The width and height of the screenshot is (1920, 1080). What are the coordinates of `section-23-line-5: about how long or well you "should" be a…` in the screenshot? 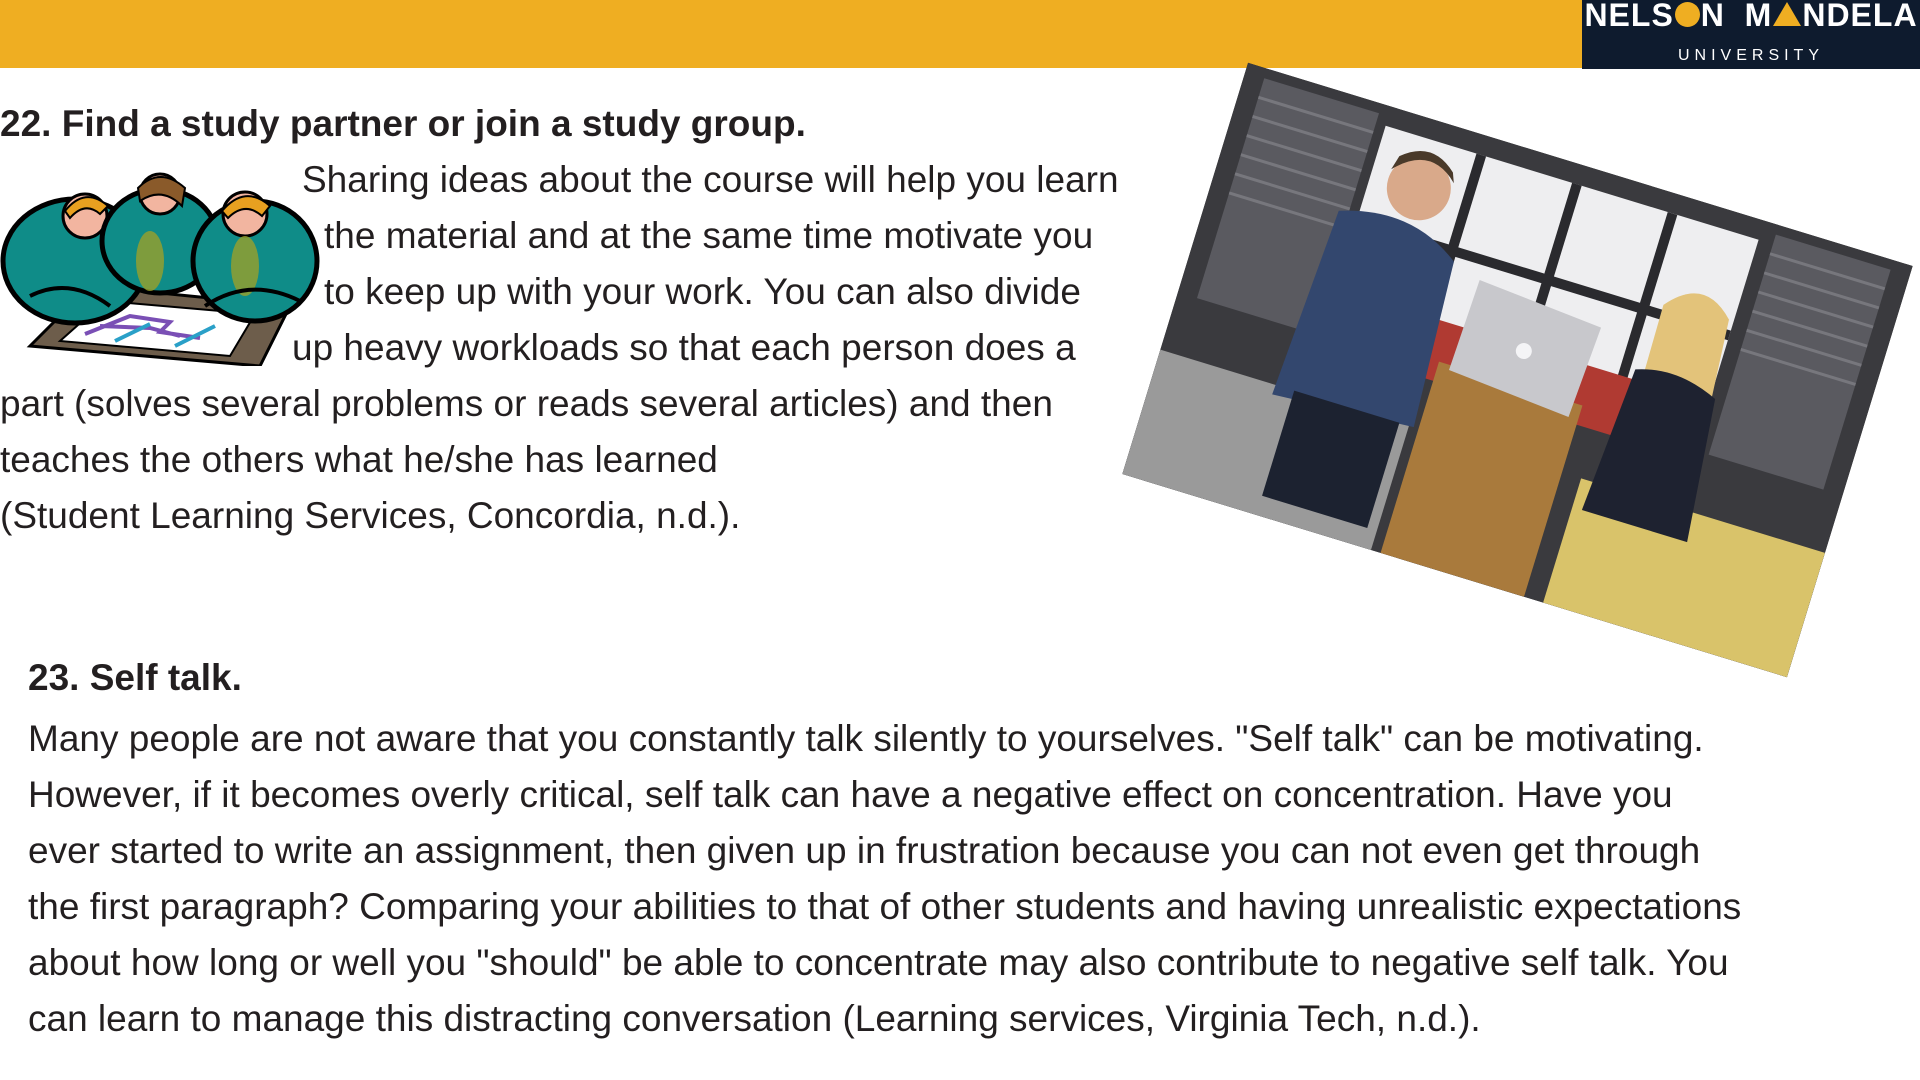 It's located at (878, 962).